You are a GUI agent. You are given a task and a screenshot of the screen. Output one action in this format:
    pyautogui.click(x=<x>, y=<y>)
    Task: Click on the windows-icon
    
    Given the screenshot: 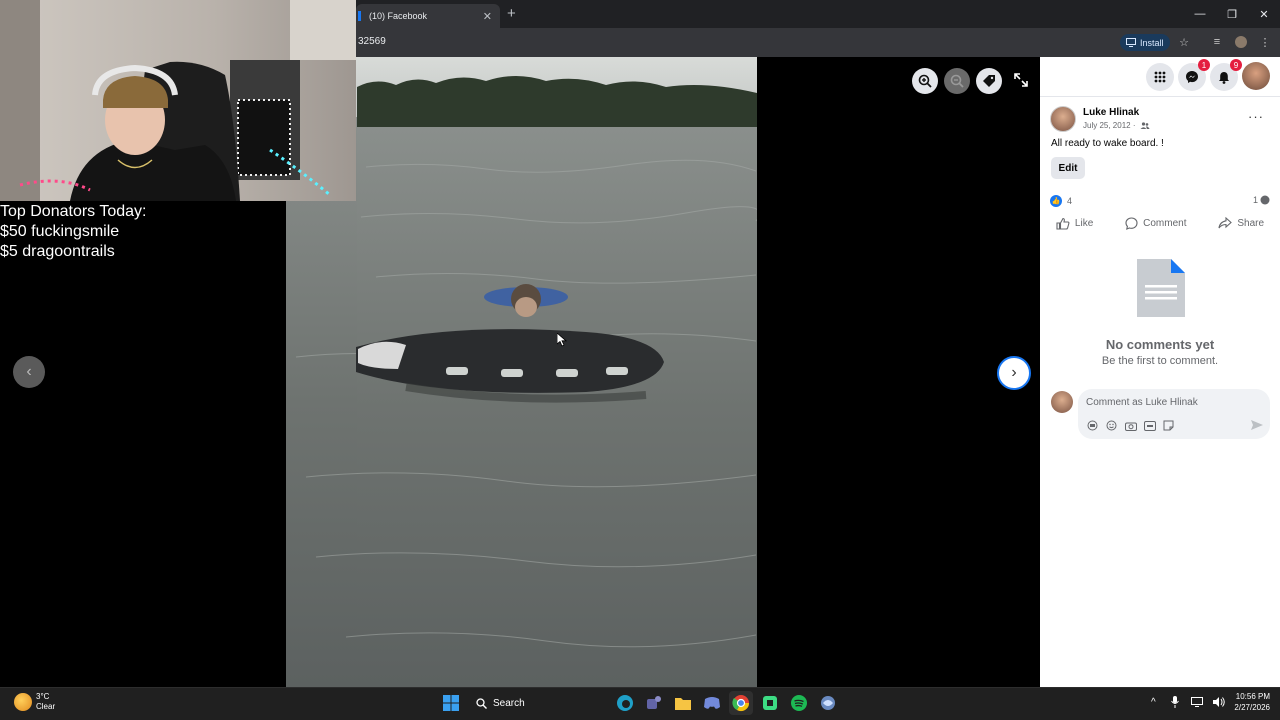 What is the action you would take?
    pyautogui.click(x=451, y=703)
    